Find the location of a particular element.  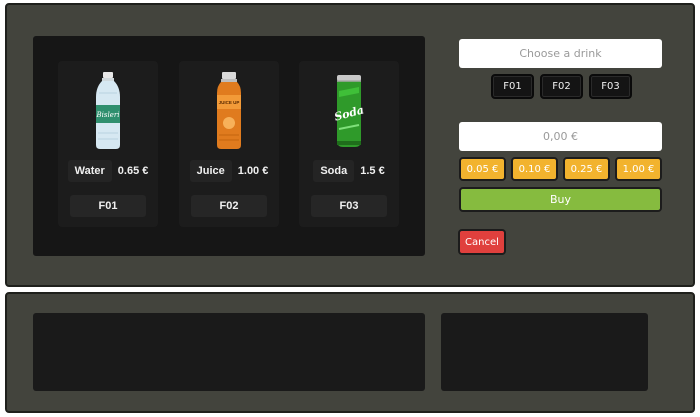

water-bottle-icon: Bisleri is located at coordinates (108, 110).